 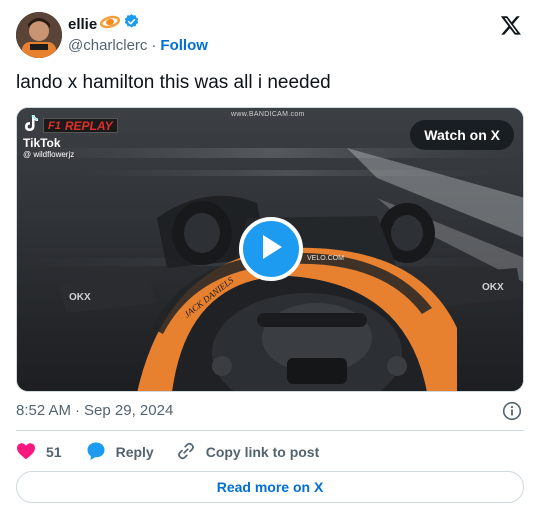 What do you see at coordinates (44, 410) in the screenshot?
I see `tweet-time: 8:52 AM` at bounding box center [44, 410].